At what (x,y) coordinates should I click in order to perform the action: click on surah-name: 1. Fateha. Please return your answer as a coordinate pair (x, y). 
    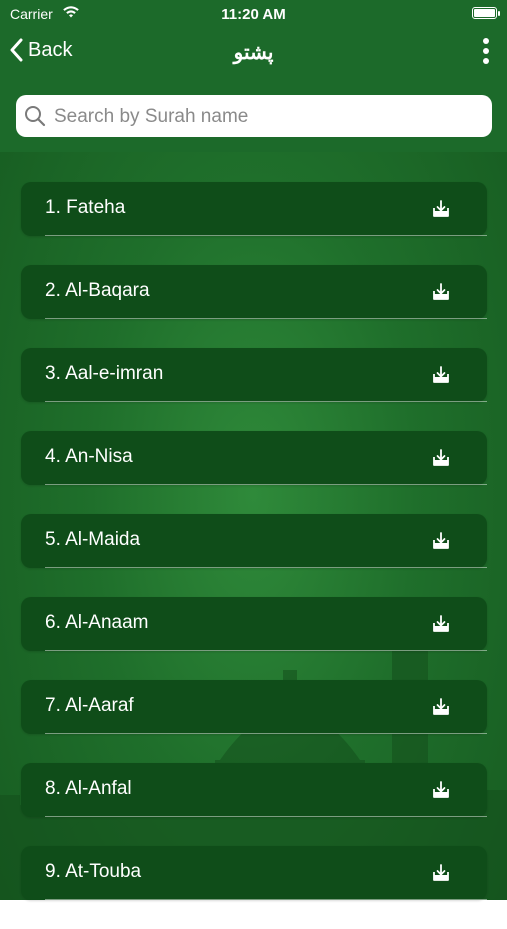
    Looking at the image, I should click on (85, 207).